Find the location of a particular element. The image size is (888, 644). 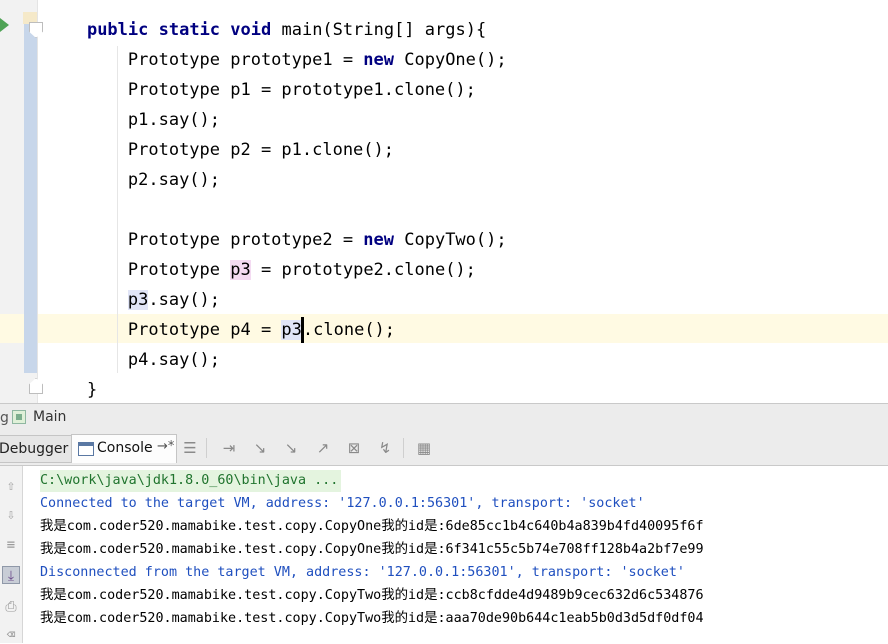

run-to-cursor-icon: ↯ is located at coordinates (385, 448).